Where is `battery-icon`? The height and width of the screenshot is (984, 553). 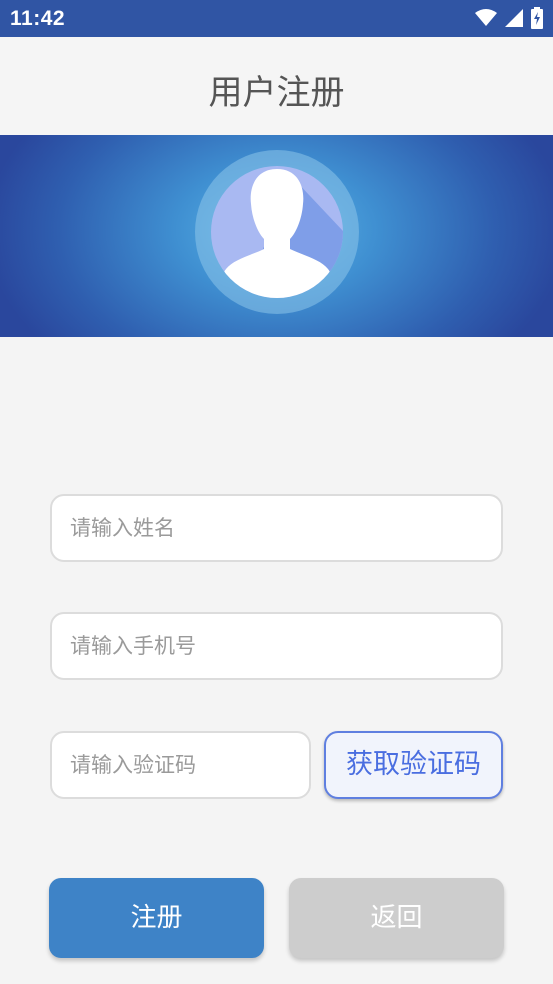
battery-icon is located at coordinates (537, 18).